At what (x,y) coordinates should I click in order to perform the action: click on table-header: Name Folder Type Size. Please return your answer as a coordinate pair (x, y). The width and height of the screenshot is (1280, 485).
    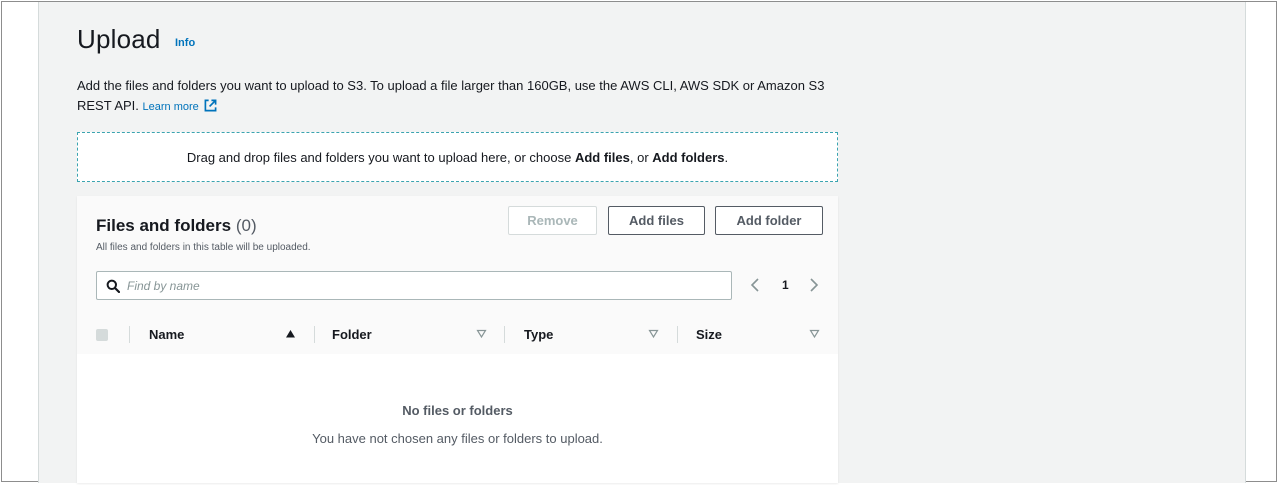
    Looking at the image, I should click on (457, 334).